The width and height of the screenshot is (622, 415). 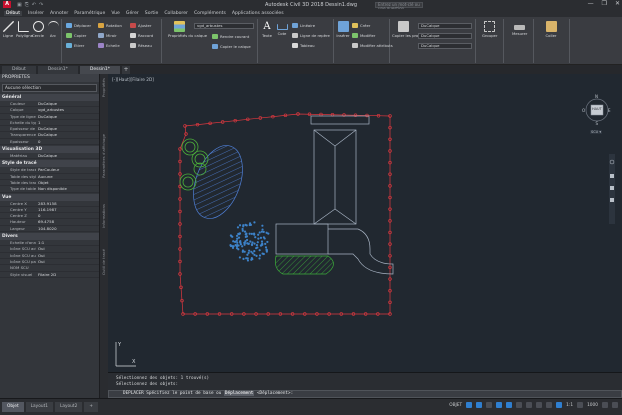 What do you see at coordinates (489, 405) in the screenshot?
I see `ortho-toggle-icon` at bounding box center [489, 405].